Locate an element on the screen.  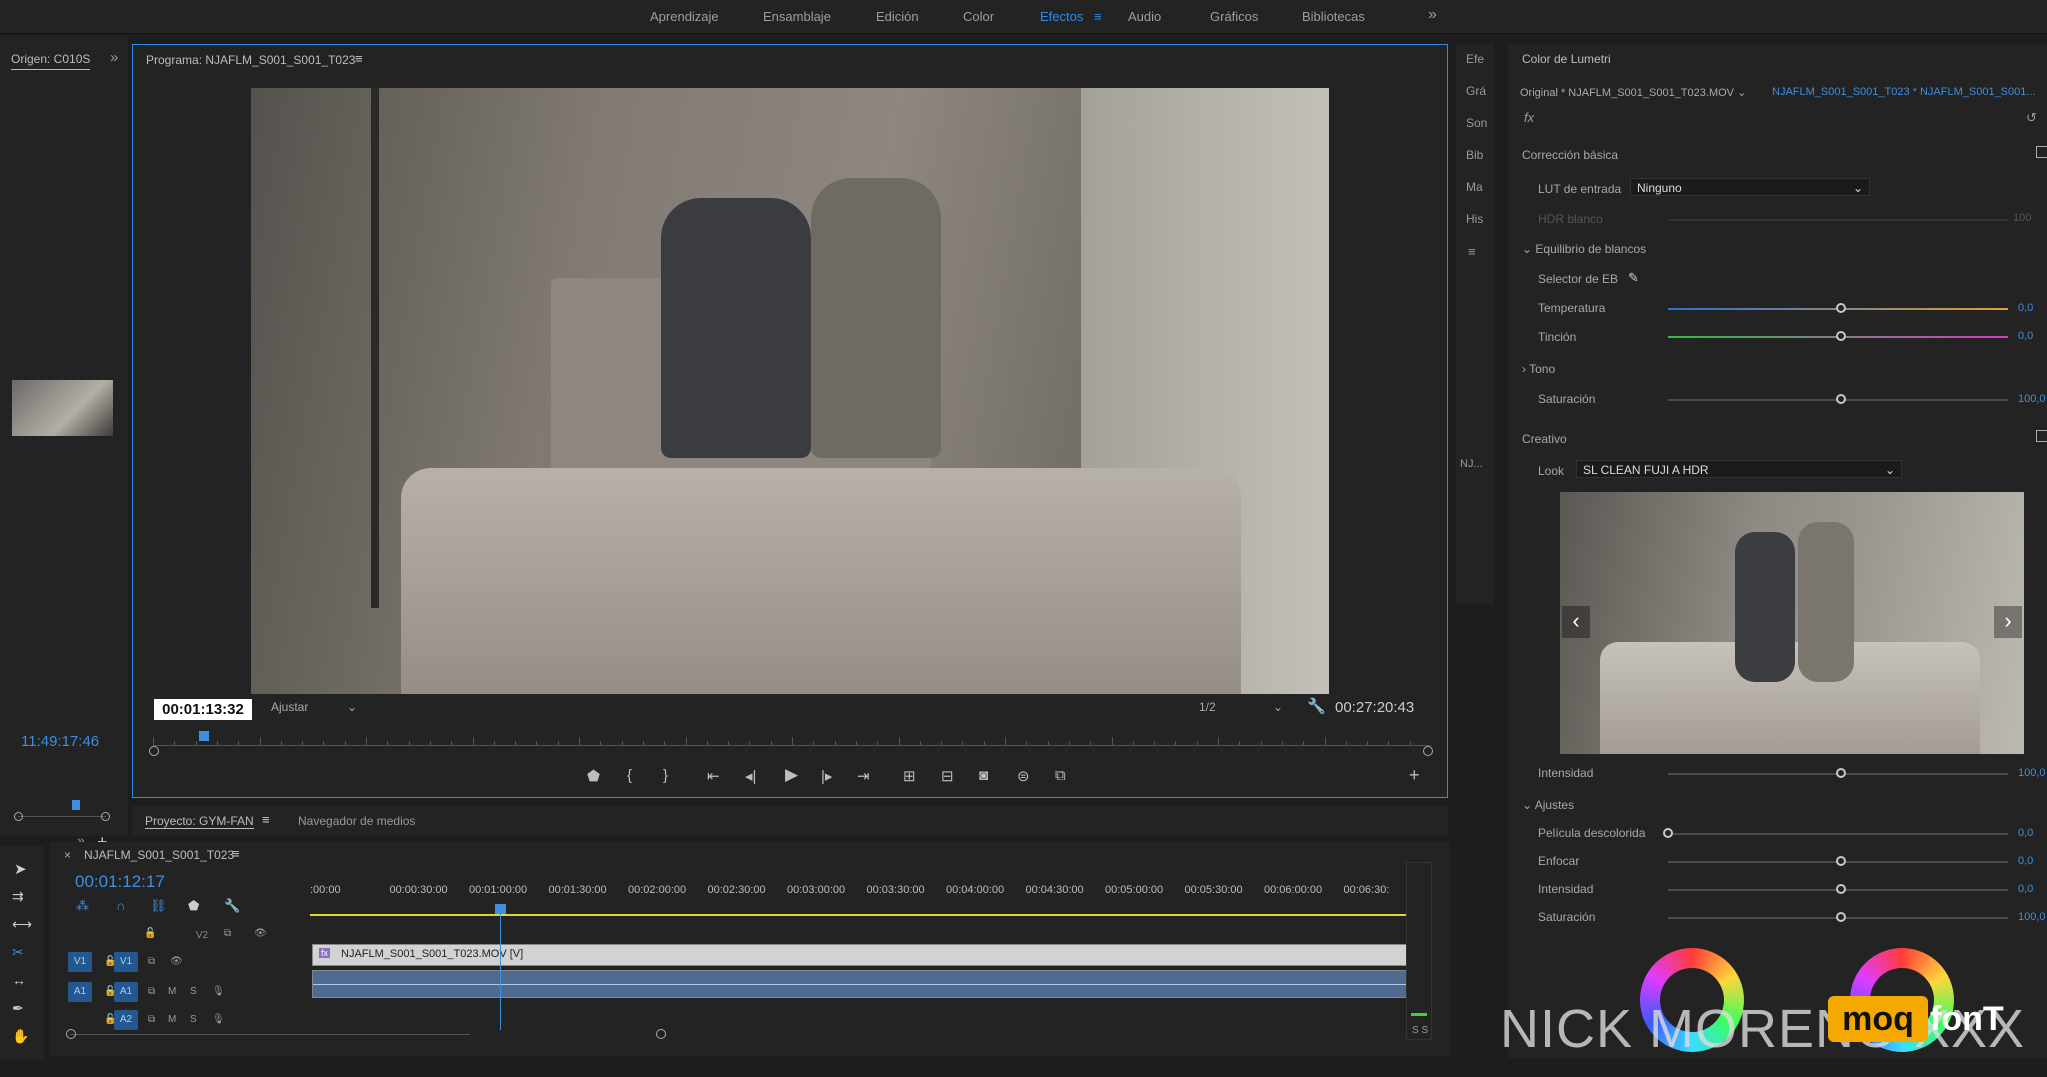
tone-header: › Tono is located at coordinates (1538, 369).